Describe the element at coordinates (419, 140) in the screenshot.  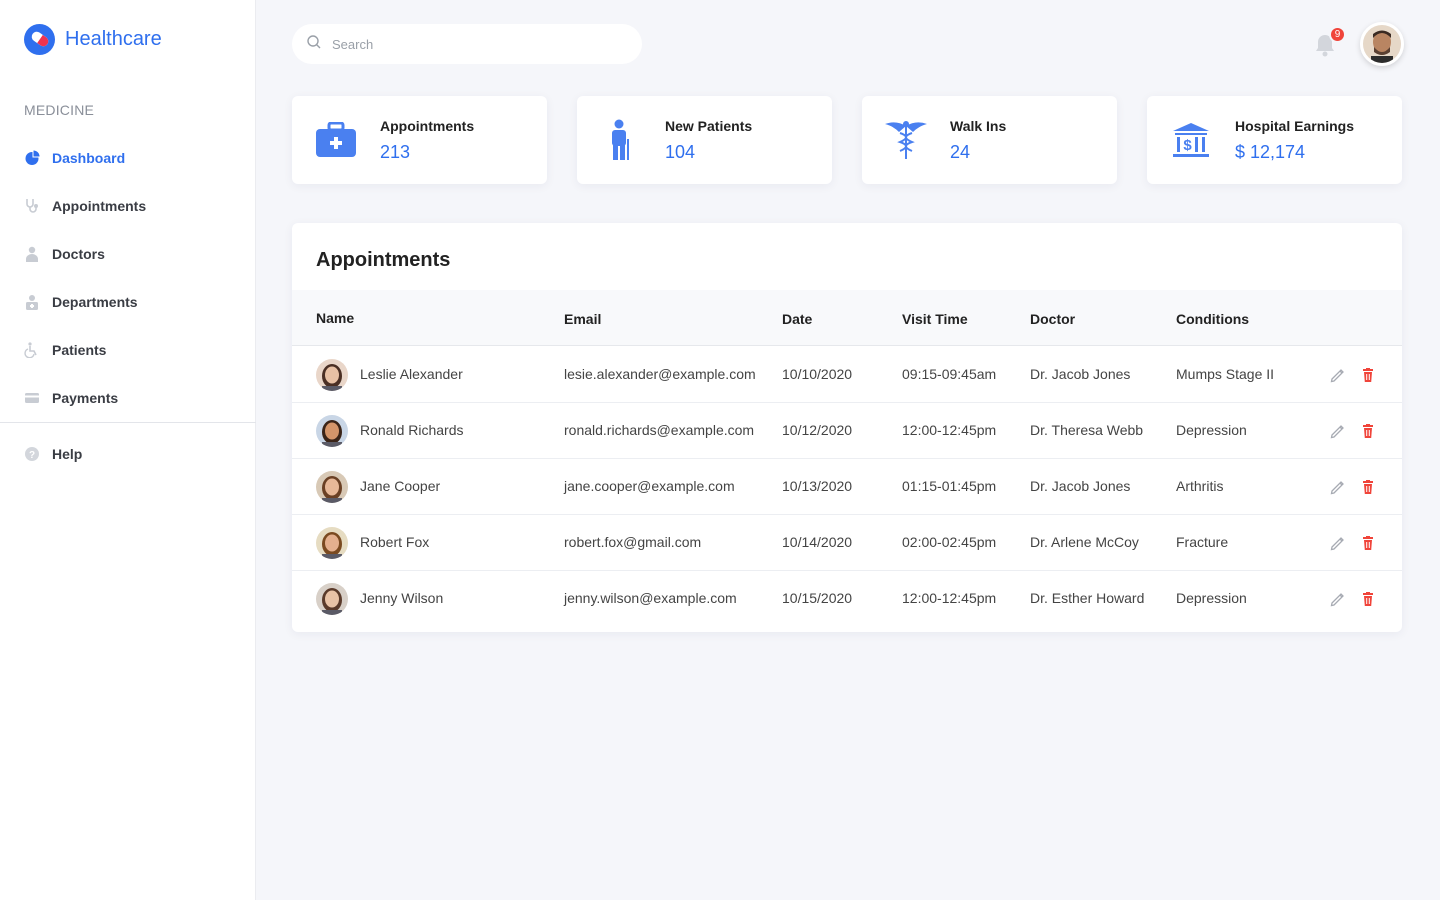
I see `stat-card-appointments: Appointments 213` at that location.